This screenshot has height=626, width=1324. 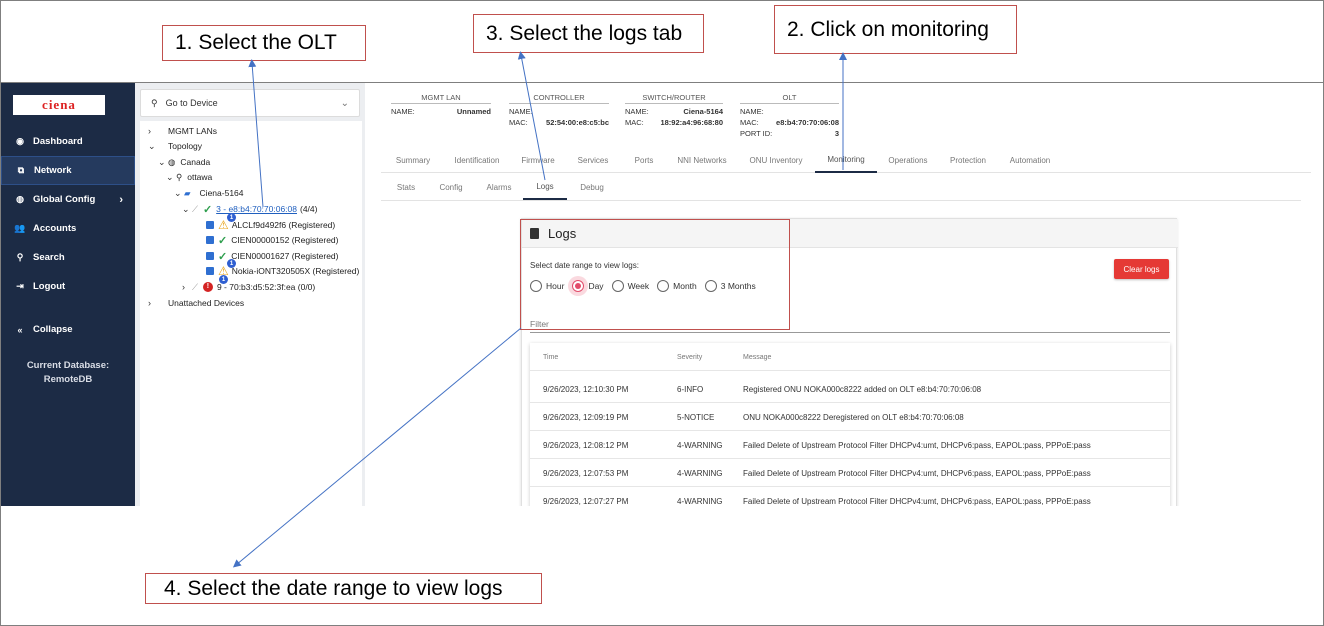 I want to click on tab-firmware: Firmware, so click(x=538, y=160).